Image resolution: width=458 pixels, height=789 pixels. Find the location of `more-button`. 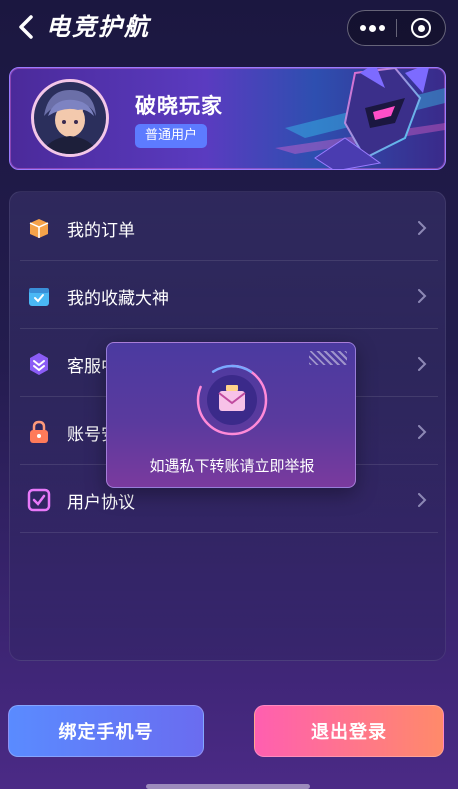

more-button is located at coordinates (372, 28).